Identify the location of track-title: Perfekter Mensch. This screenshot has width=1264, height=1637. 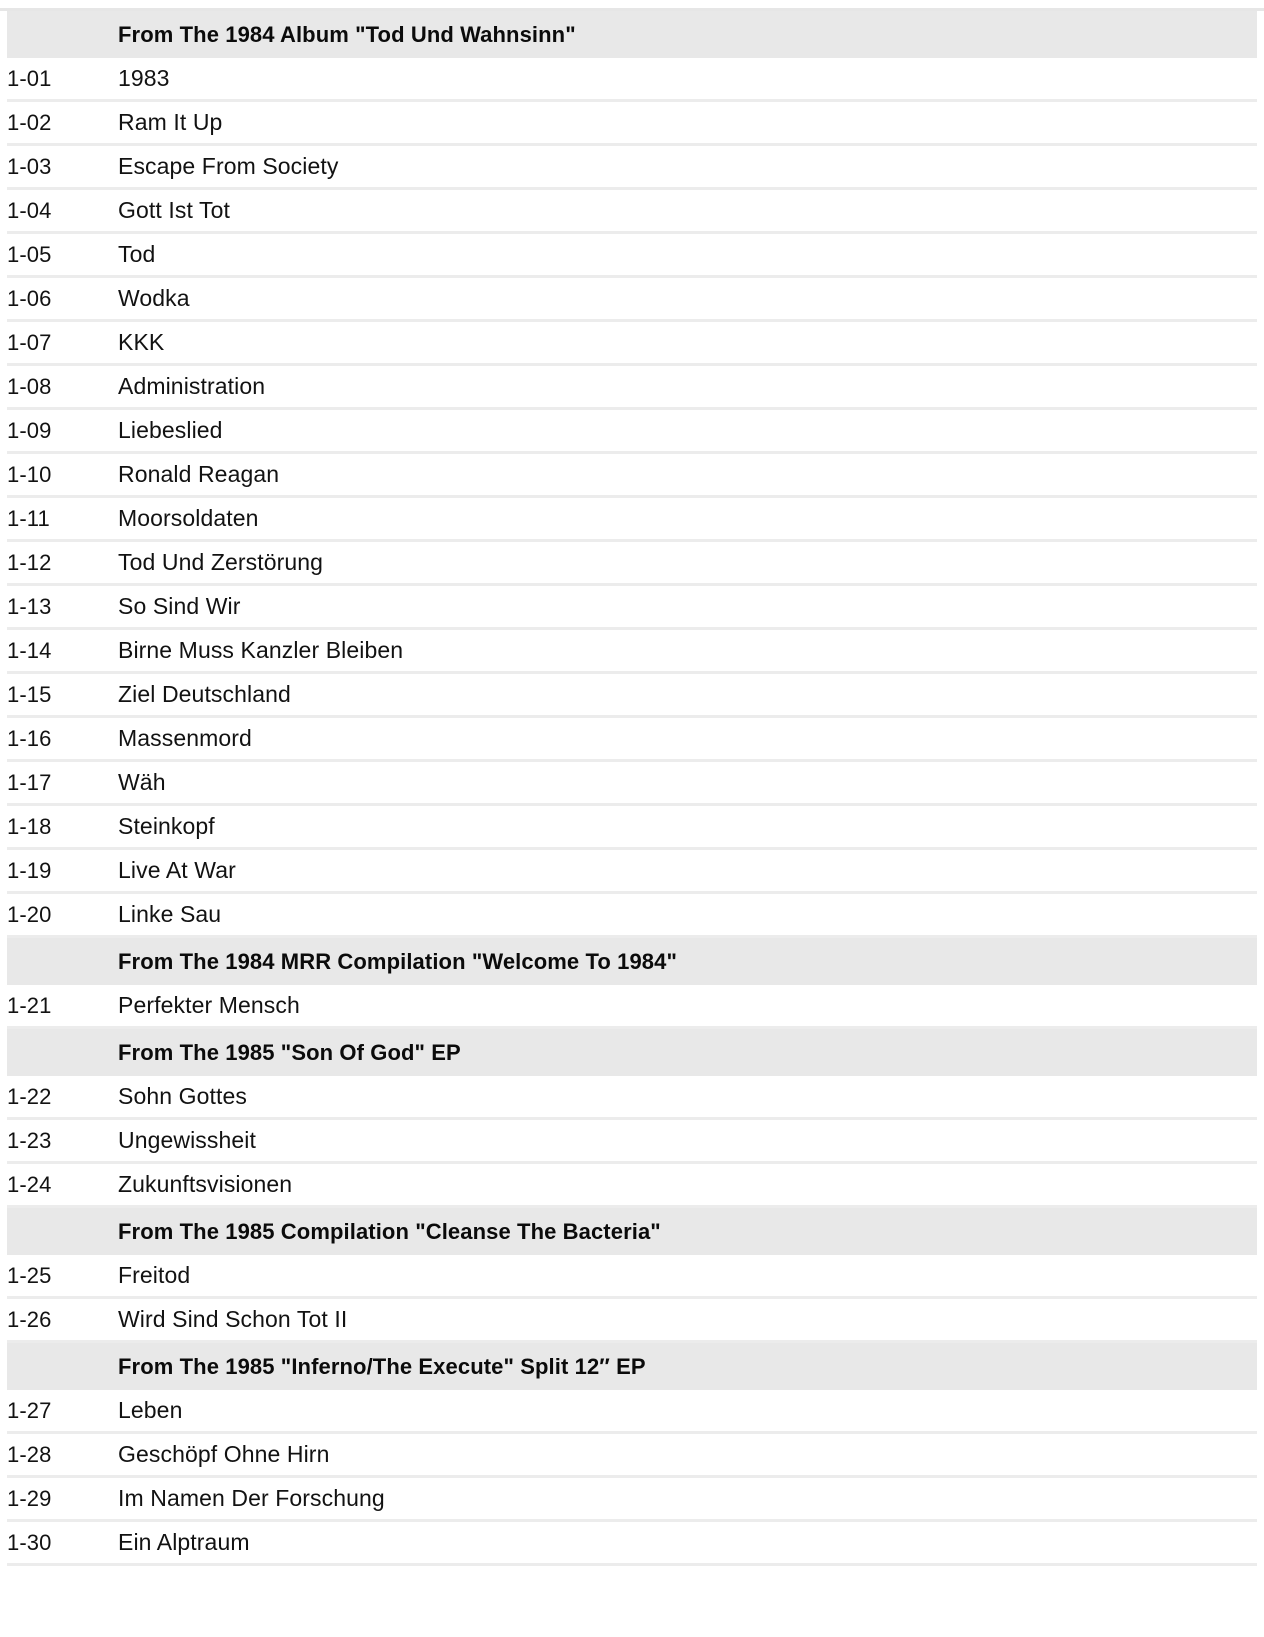
(687, 1007).